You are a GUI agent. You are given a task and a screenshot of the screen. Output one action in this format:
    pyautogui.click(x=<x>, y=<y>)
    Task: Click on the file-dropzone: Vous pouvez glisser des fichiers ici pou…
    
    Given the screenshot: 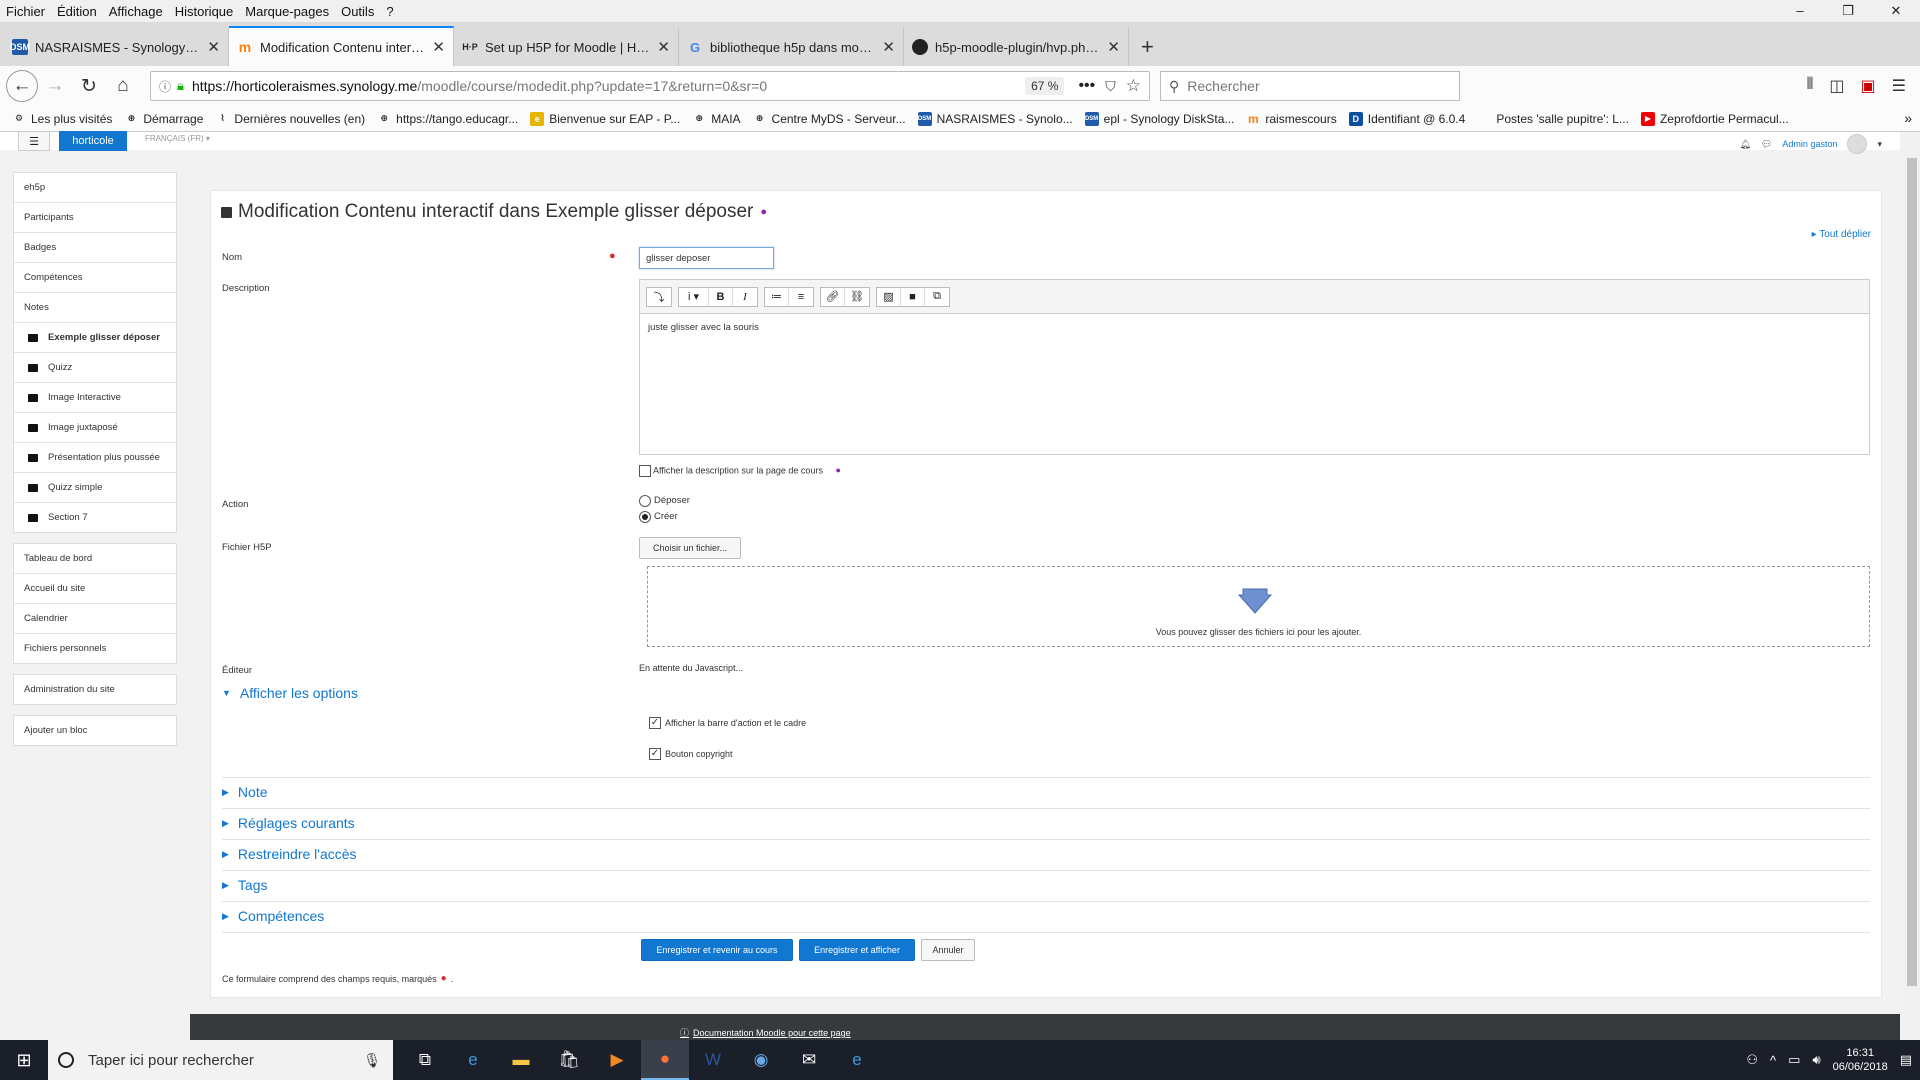 What is the action you would take?
    pyautogui.click(x=1258, y=606)
    